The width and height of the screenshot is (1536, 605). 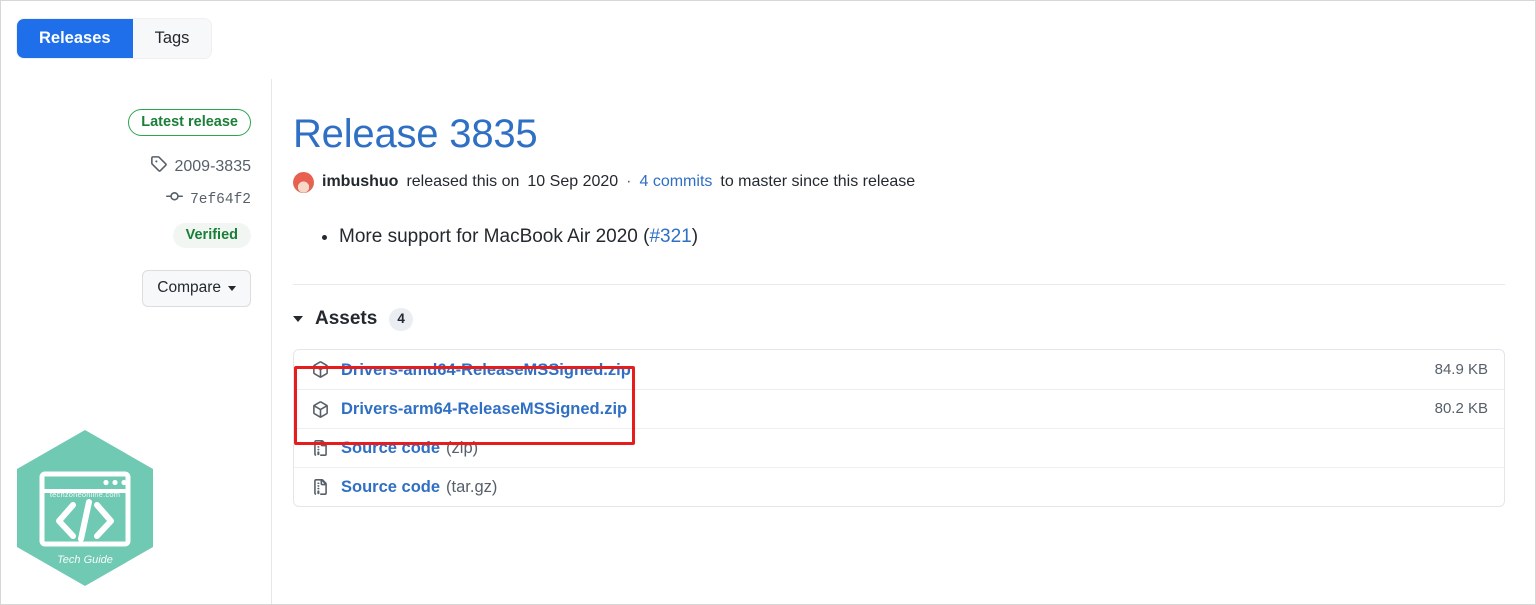 I want to click on asset-format: (zip), so click(x=462, y=448).